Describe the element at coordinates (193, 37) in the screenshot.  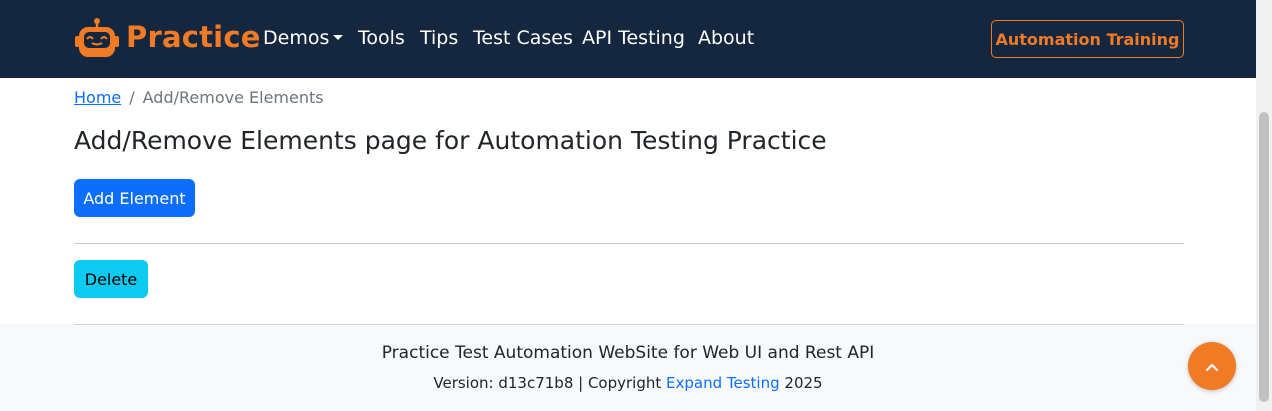
I see `brand-name: Practice` at that location.